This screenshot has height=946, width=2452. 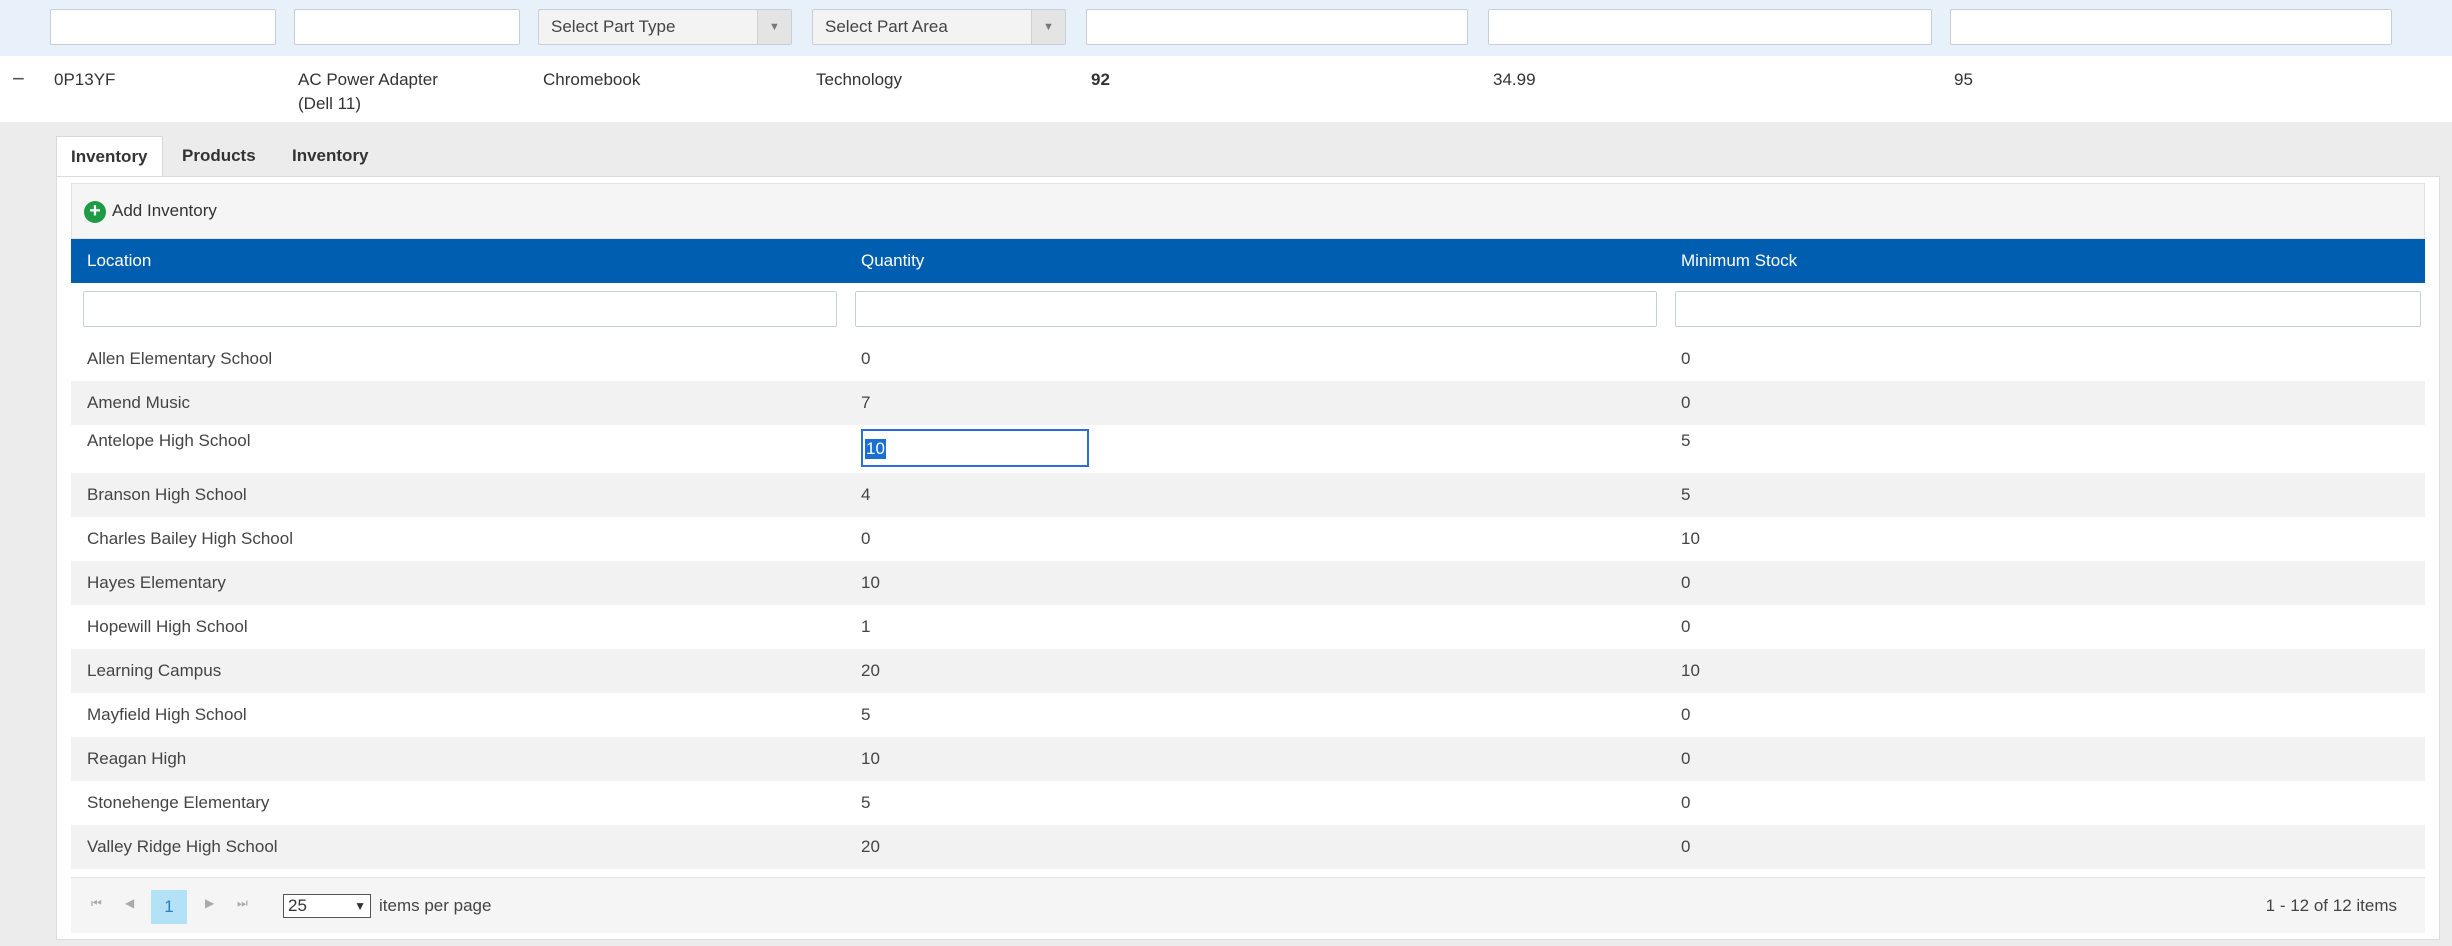 What do you see at coordinates (613, 26) in the screenshot?
I see `part-type-filter-label: Select Part Type` at bounding box center [613, 26].